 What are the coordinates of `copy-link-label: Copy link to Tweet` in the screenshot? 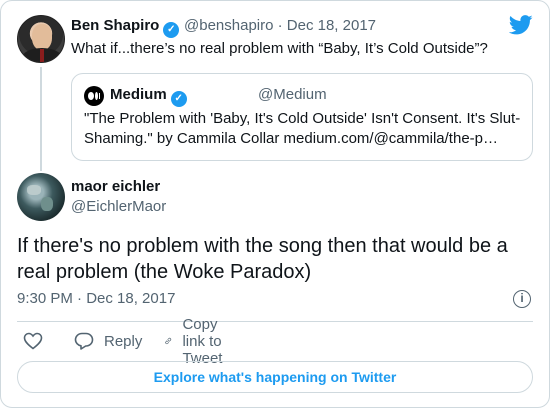 It's located at (202, 341).